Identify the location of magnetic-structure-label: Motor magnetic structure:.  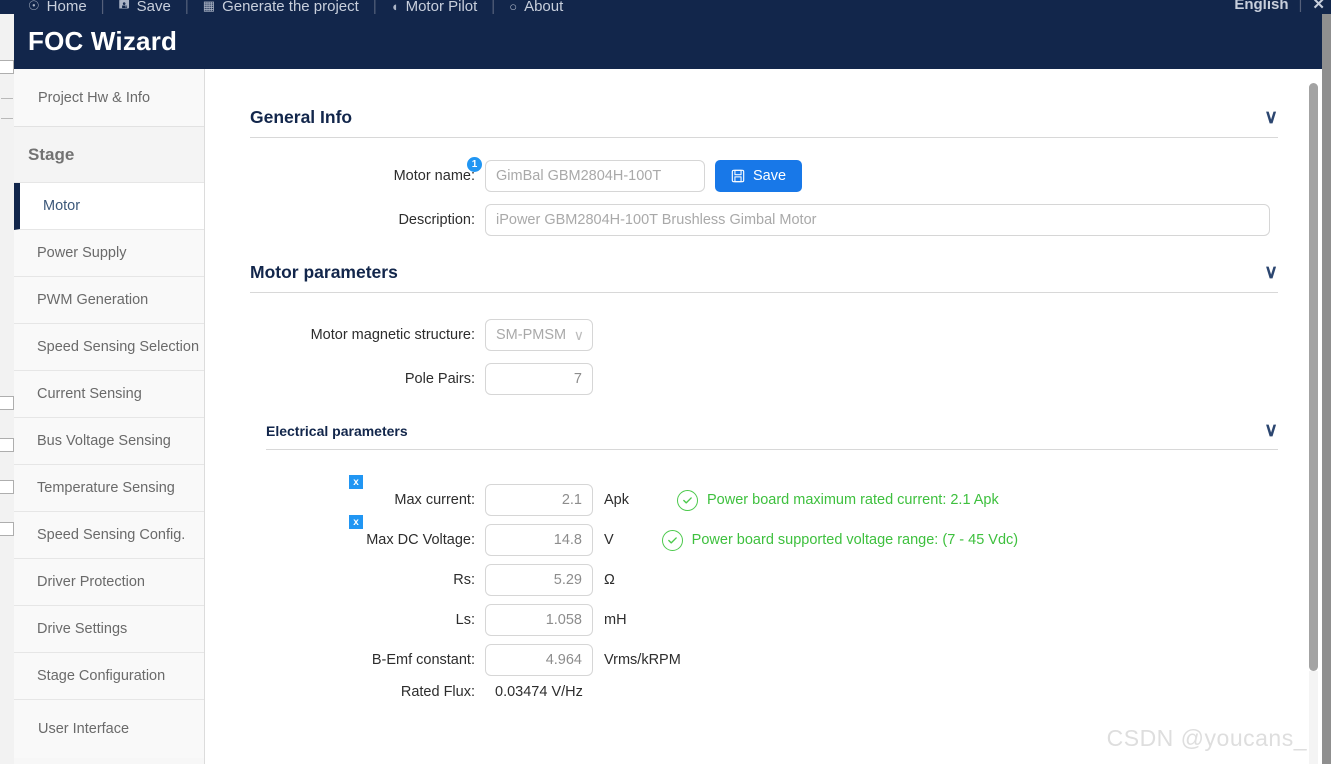
(392, 335).